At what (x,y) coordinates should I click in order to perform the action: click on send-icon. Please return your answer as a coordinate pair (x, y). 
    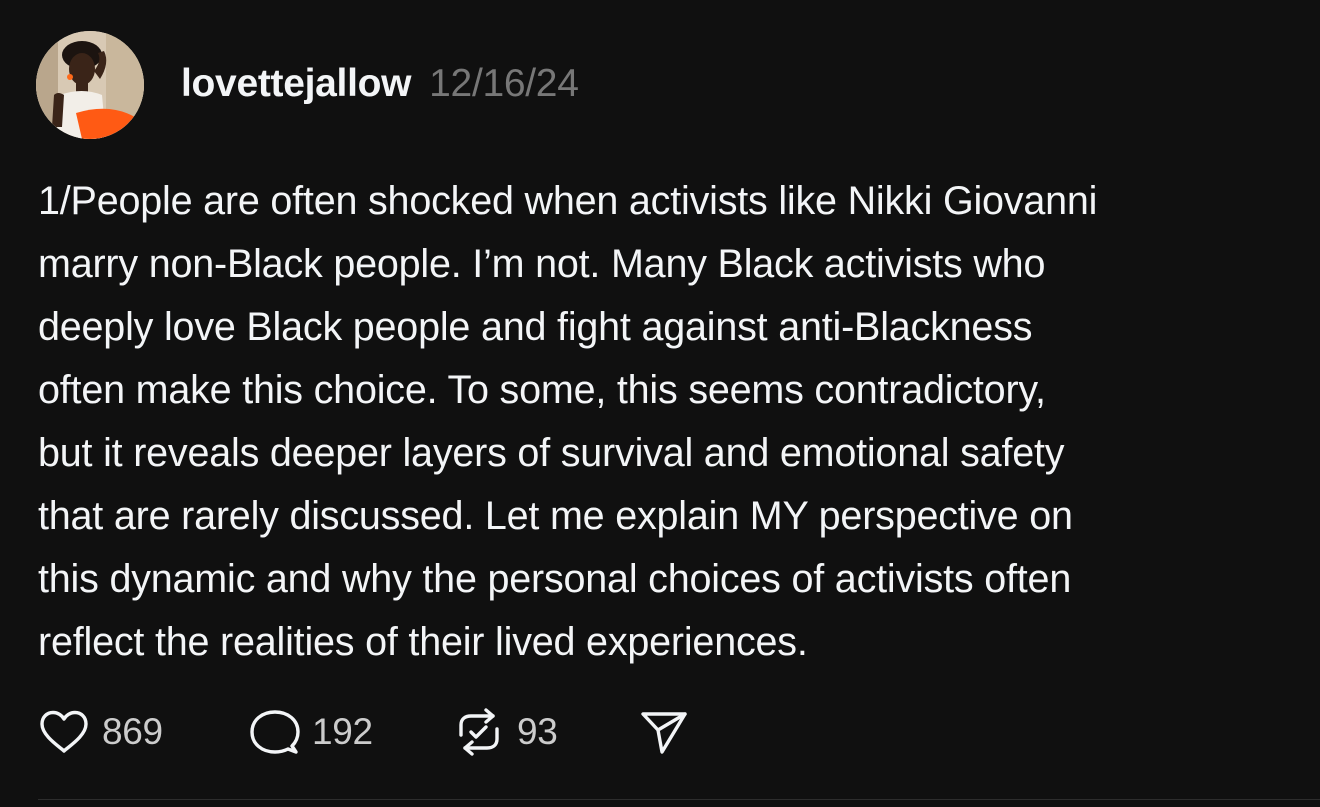
    Looking at the image, I should click on (664, 732).